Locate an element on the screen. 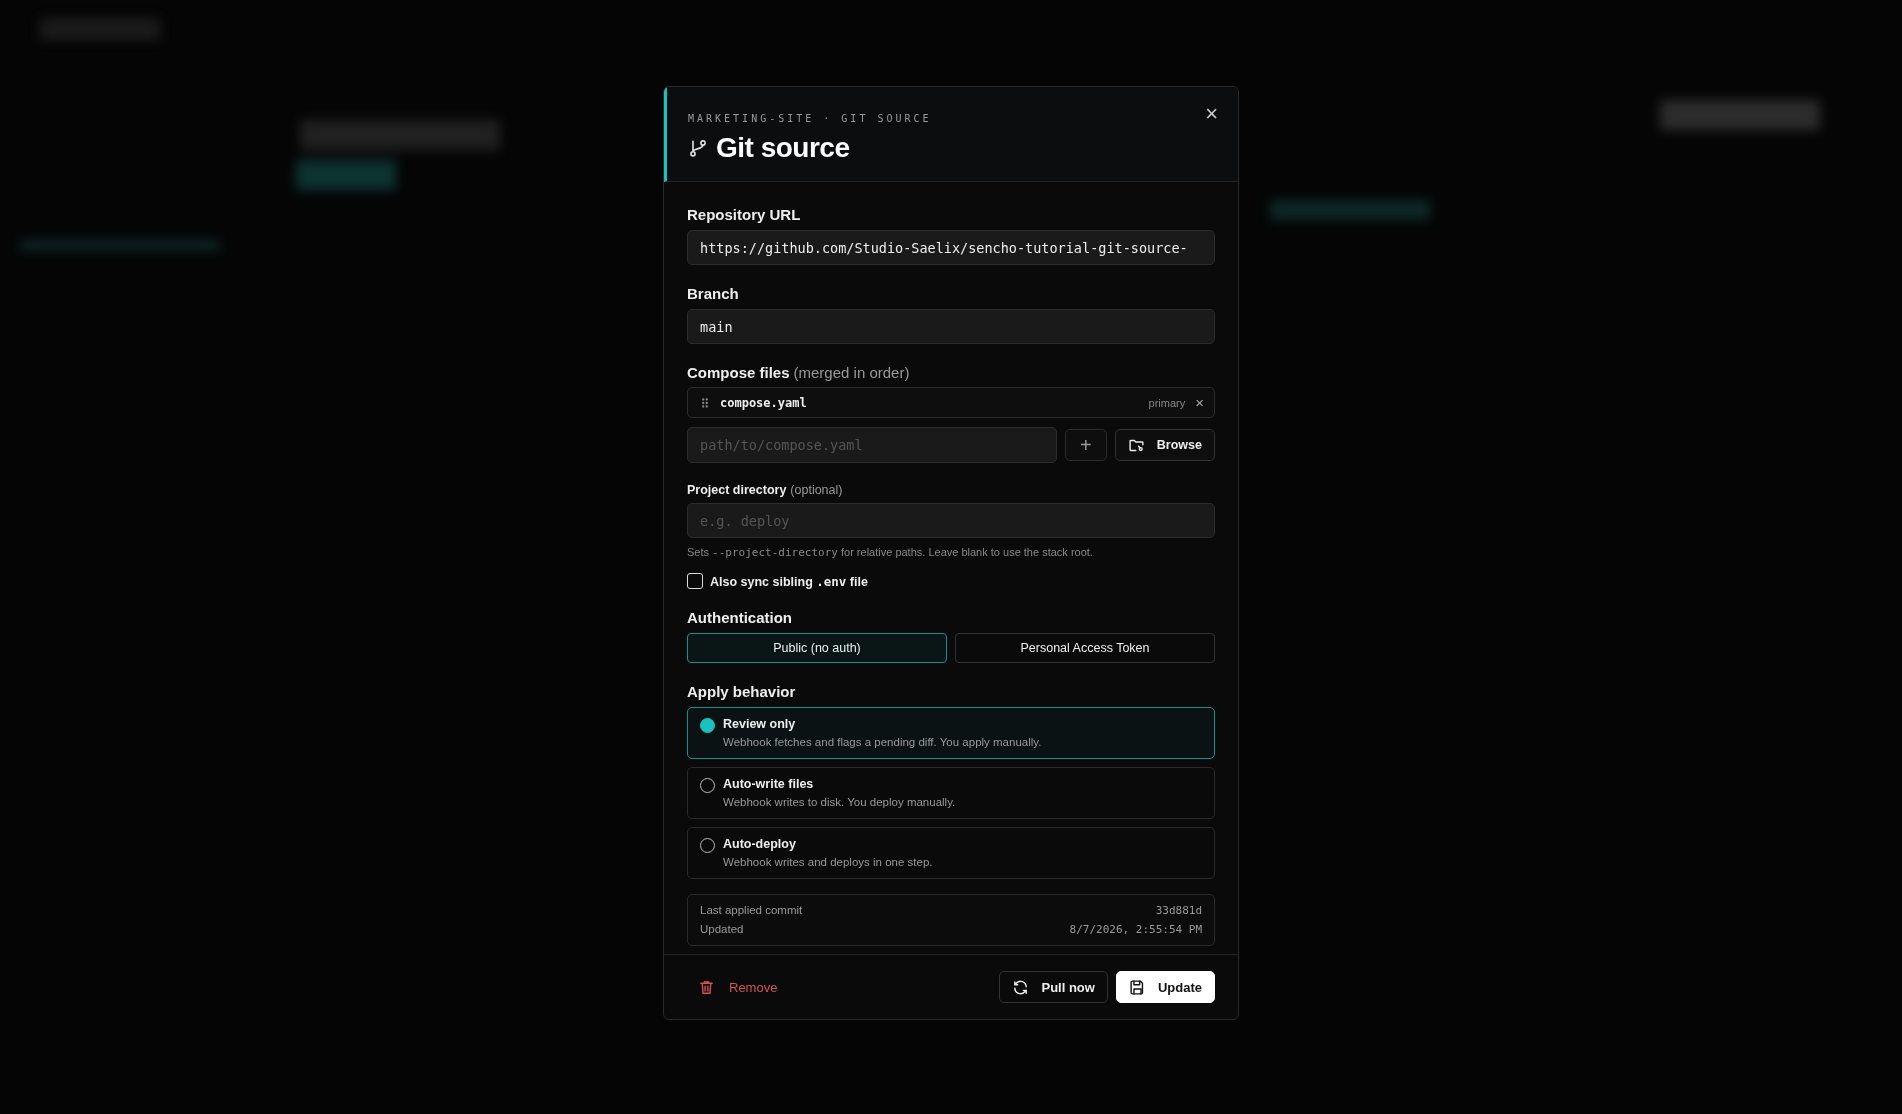  info-value: 8/7/2026, 2:55:54 PM is located at coordinates (1135, 929).